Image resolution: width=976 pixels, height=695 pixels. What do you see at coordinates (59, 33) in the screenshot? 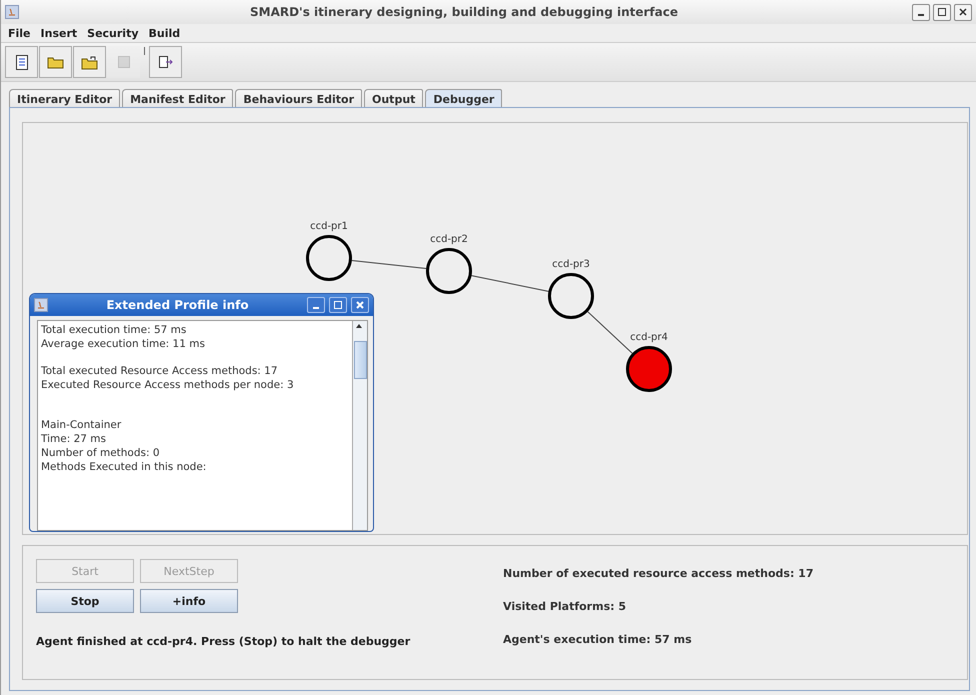
I see `menu-item: Insert` at bounding box center [59, 33].